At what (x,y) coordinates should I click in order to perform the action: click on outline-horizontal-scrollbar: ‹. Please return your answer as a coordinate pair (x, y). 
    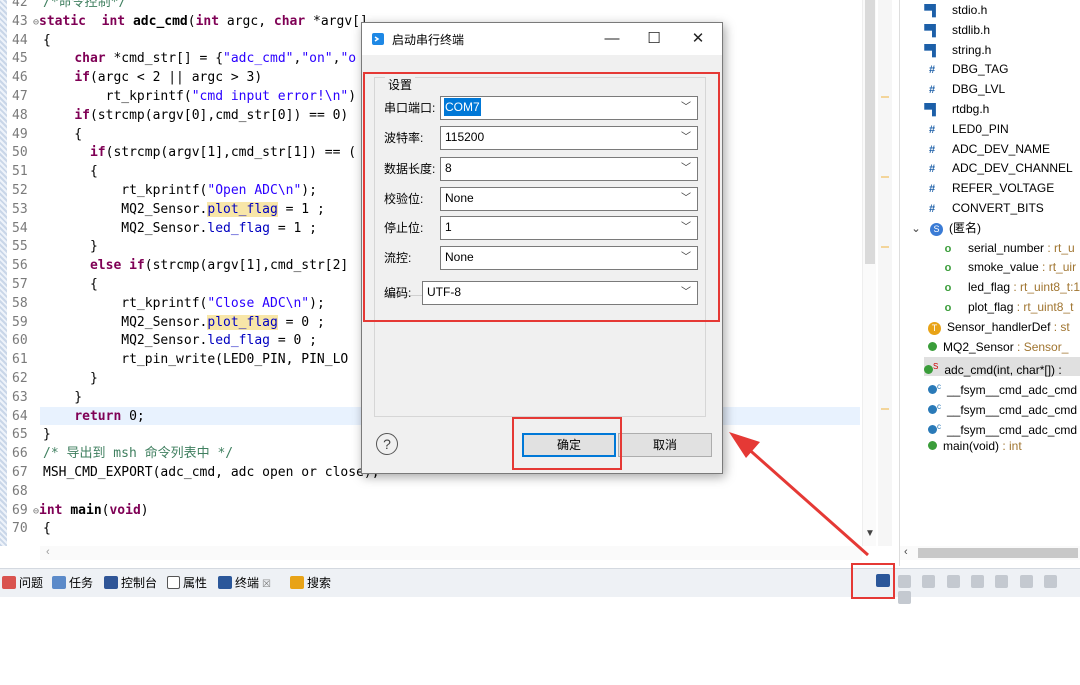
    Looking at the image, I should click on (990, 553).